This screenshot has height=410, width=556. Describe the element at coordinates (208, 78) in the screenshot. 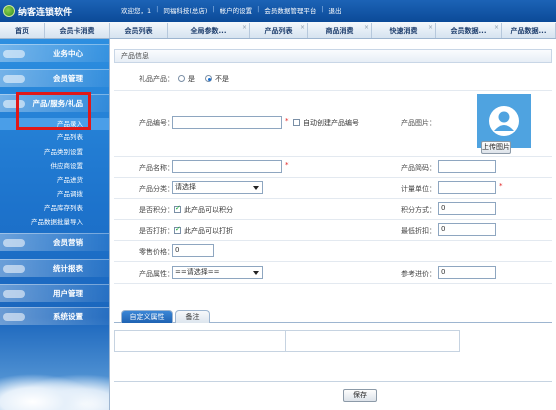

I see `gift-no-radio` at that location.